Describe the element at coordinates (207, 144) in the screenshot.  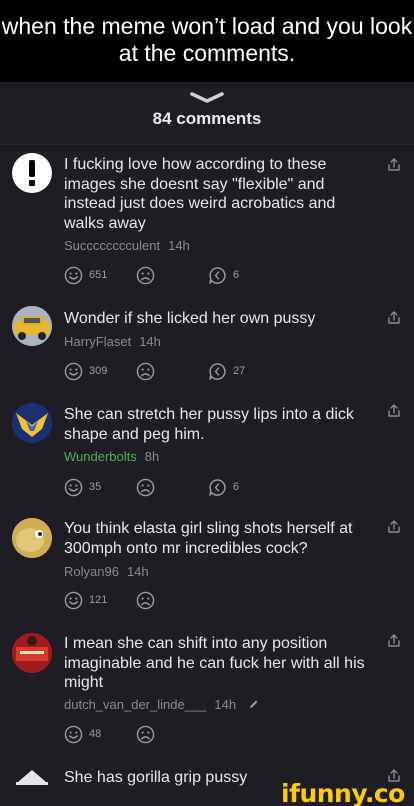
I see `divider` at that location.